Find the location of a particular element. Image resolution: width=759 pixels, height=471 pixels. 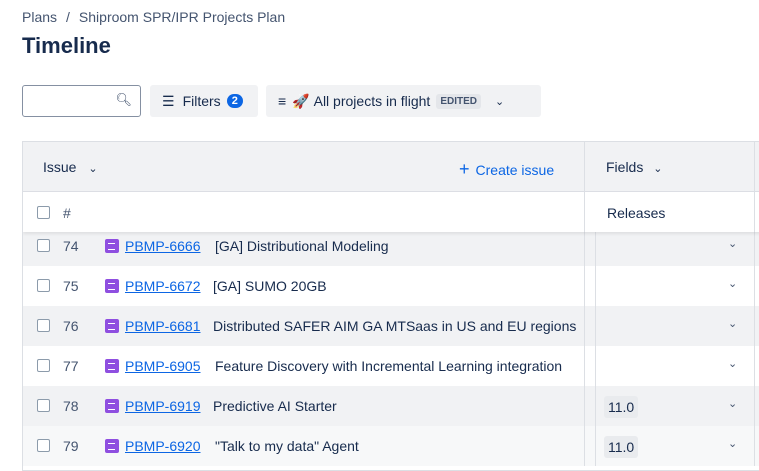

row-number: 78 is located at coordinates (71, 406).